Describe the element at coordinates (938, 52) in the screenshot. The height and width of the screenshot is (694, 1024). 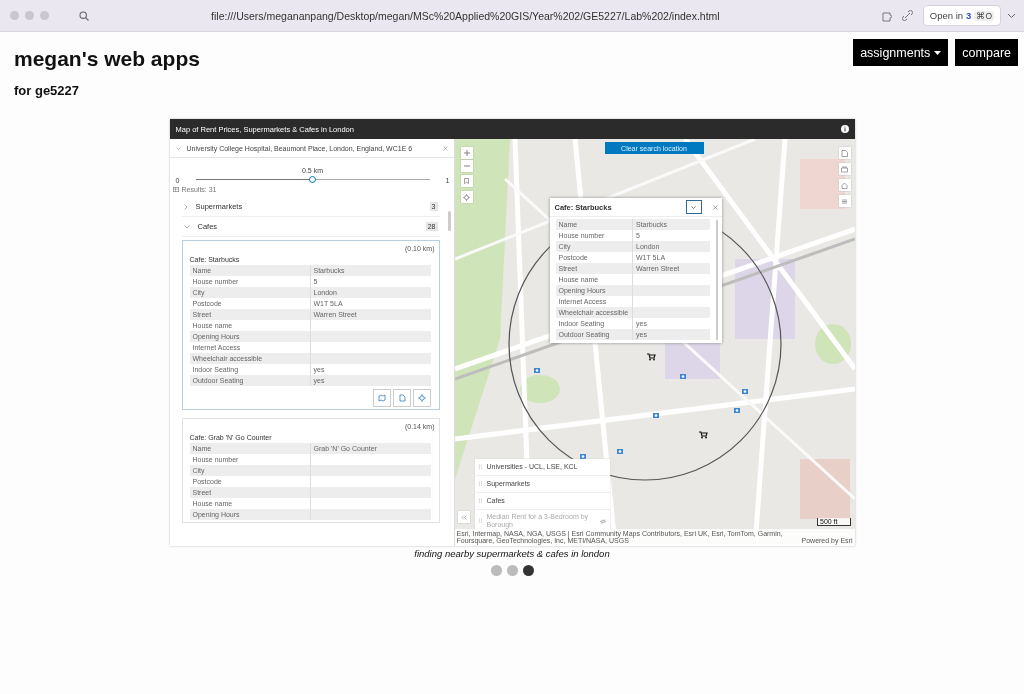
I see `caret-icon` at that location.